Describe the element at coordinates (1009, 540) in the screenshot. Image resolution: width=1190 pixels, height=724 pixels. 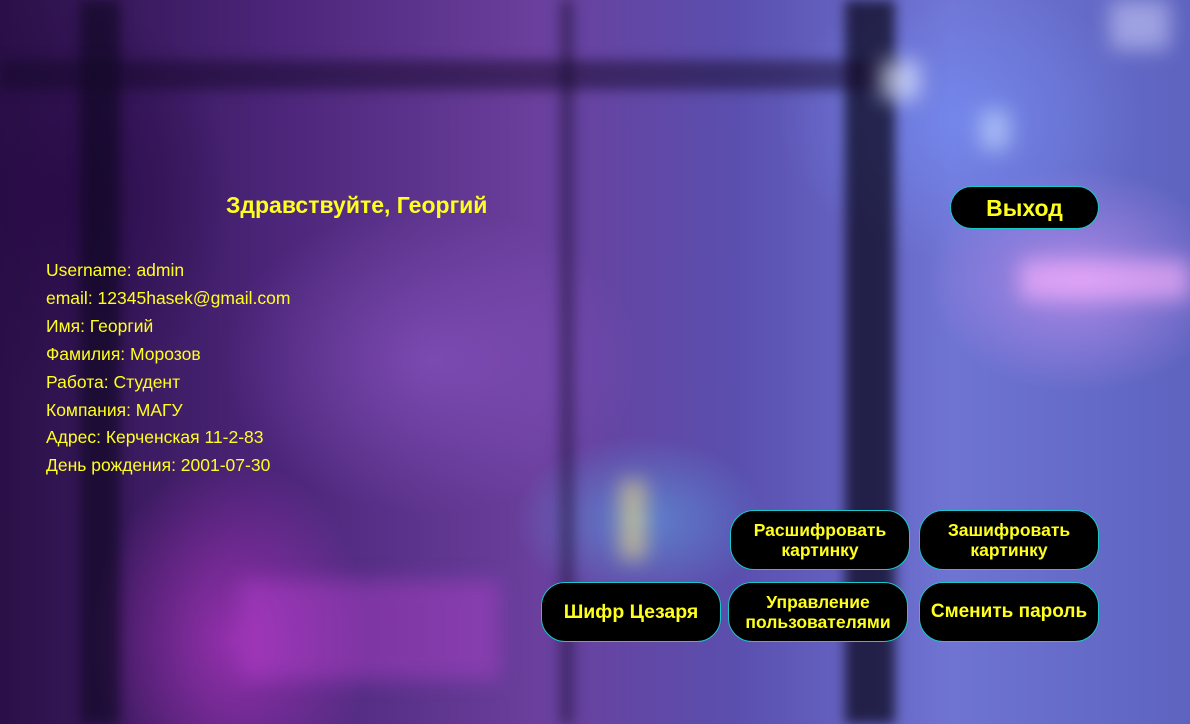
I see `encrypt-image-button: Зашифровать картинку` at that location.